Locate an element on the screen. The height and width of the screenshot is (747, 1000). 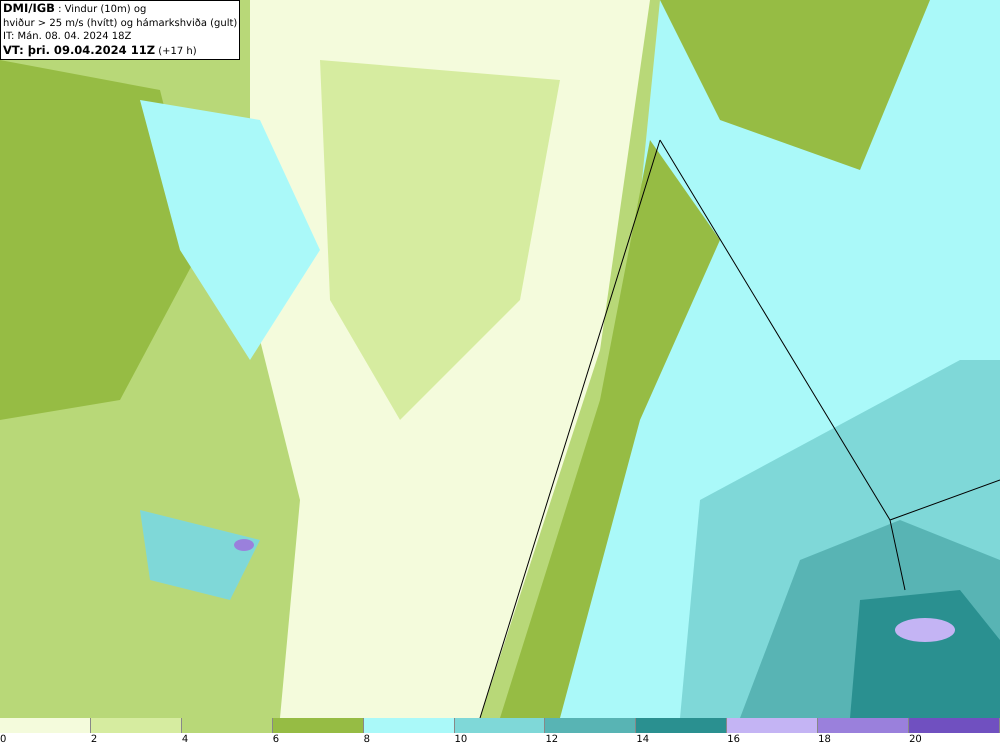
scale-label: 14 is located at coordinates (643, 740).